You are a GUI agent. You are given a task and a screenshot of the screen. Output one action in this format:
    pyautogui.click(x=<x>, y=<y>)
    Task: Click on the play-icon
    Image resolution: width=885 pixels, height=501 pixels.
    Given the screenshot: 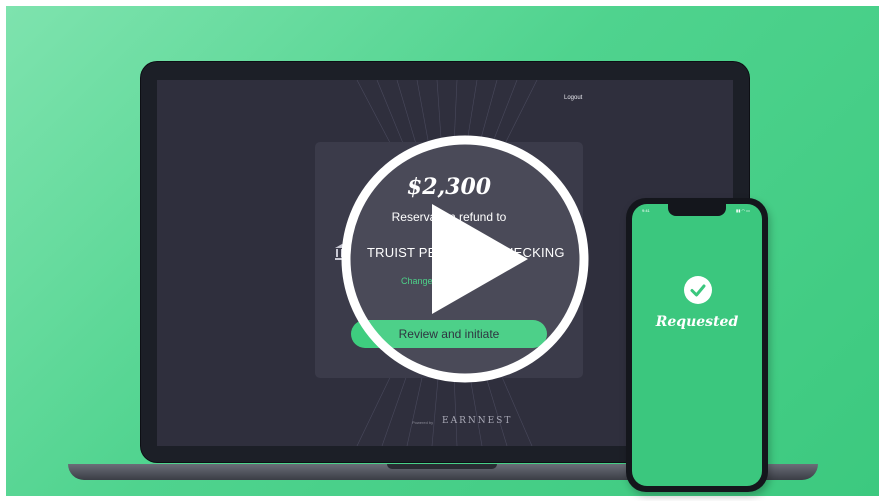 What is the action you would take?
    pyautogui.click(x=465, y=259)
    